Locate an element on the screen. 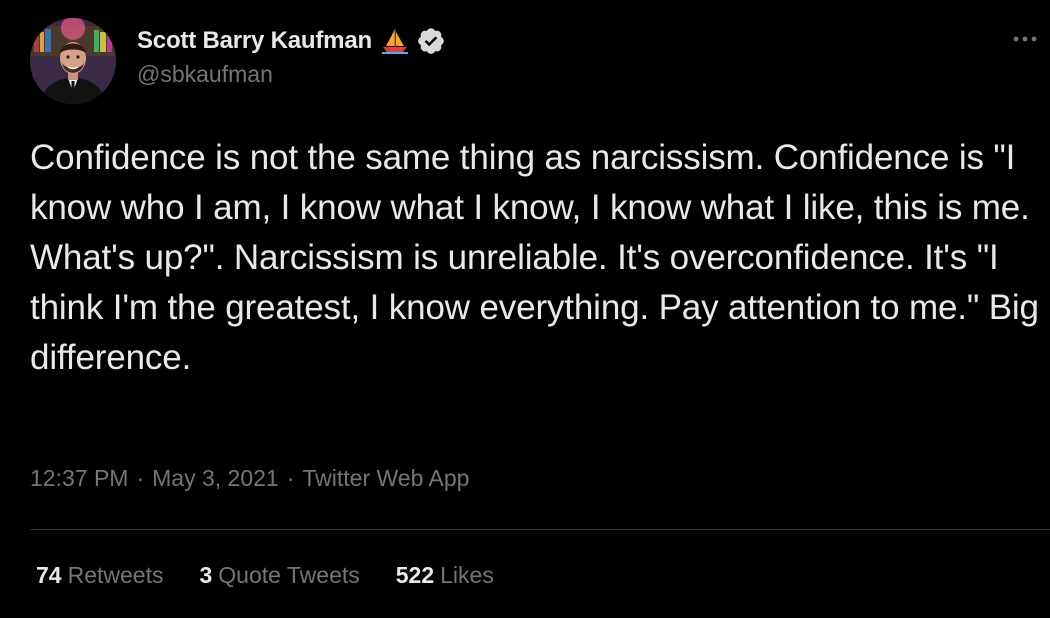  more-dots-icon is located at coordinates (1025, 39).